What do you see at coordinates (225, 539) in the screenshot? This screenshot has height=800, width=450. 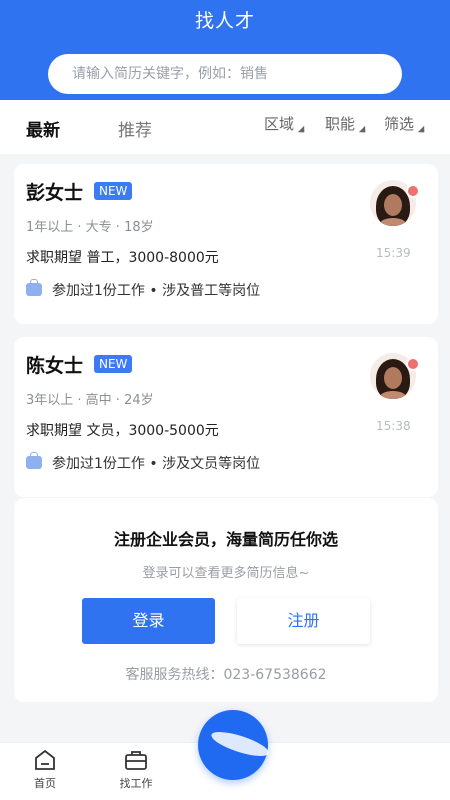 I see `promo-title: 注册企业会员，海量简历任你选` at bounding box center [225, 539].